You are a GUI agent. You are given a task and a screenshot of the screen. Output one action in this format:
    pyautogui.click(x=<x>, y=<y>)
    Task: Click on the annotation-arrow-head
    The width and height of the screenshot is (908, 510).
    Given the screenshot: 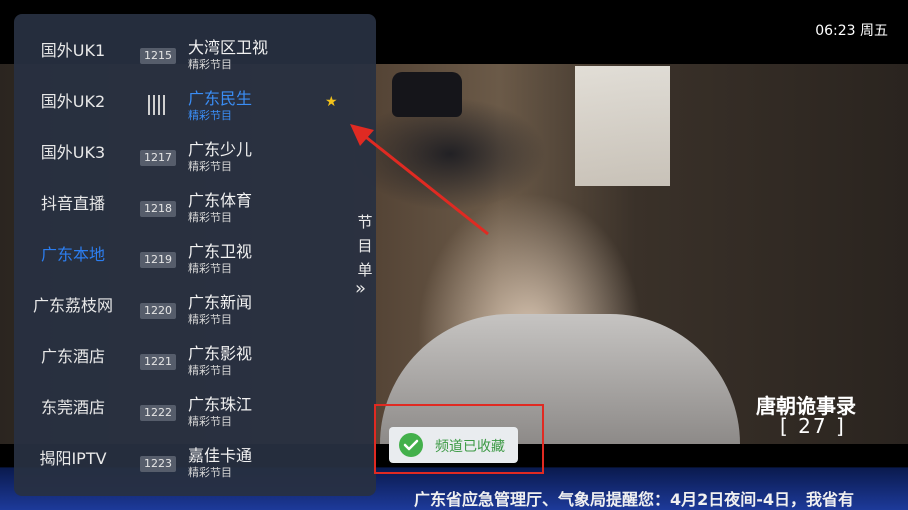 What is the action you would take?
    pyautogui.click(x=362, y=135)
    